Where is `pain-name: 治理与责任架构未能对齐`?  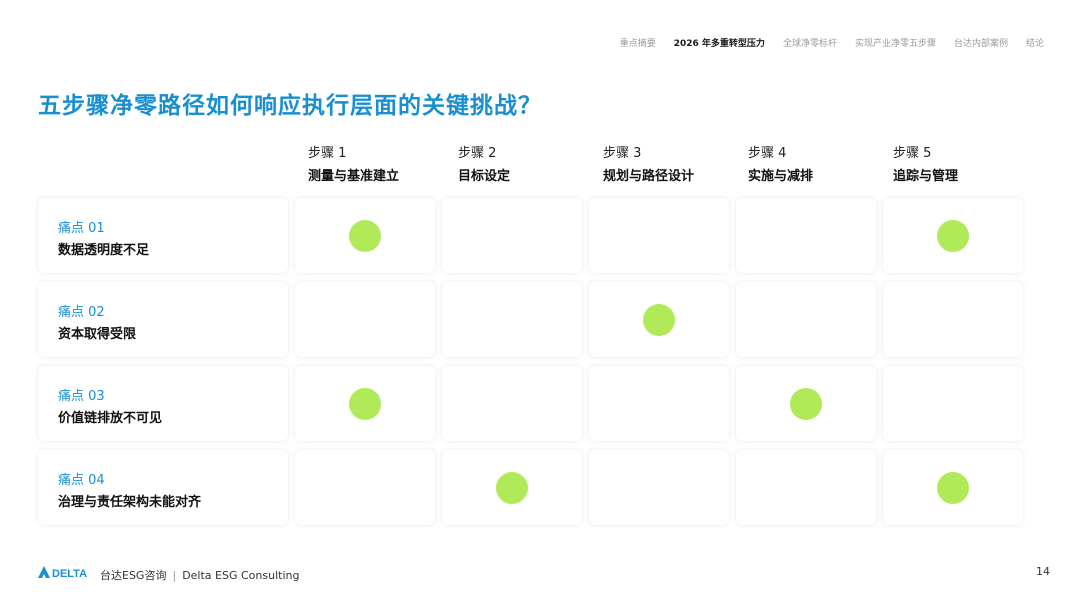
pain-name: 治理与责任架构未能对齐 is located at coordinates (130, 502).